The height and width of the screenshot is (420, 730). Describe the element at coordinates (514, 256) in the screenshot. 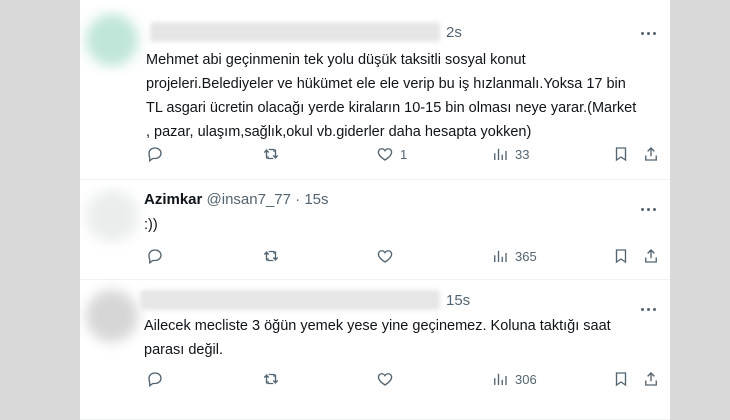

I see `views-button: 365` at that location.